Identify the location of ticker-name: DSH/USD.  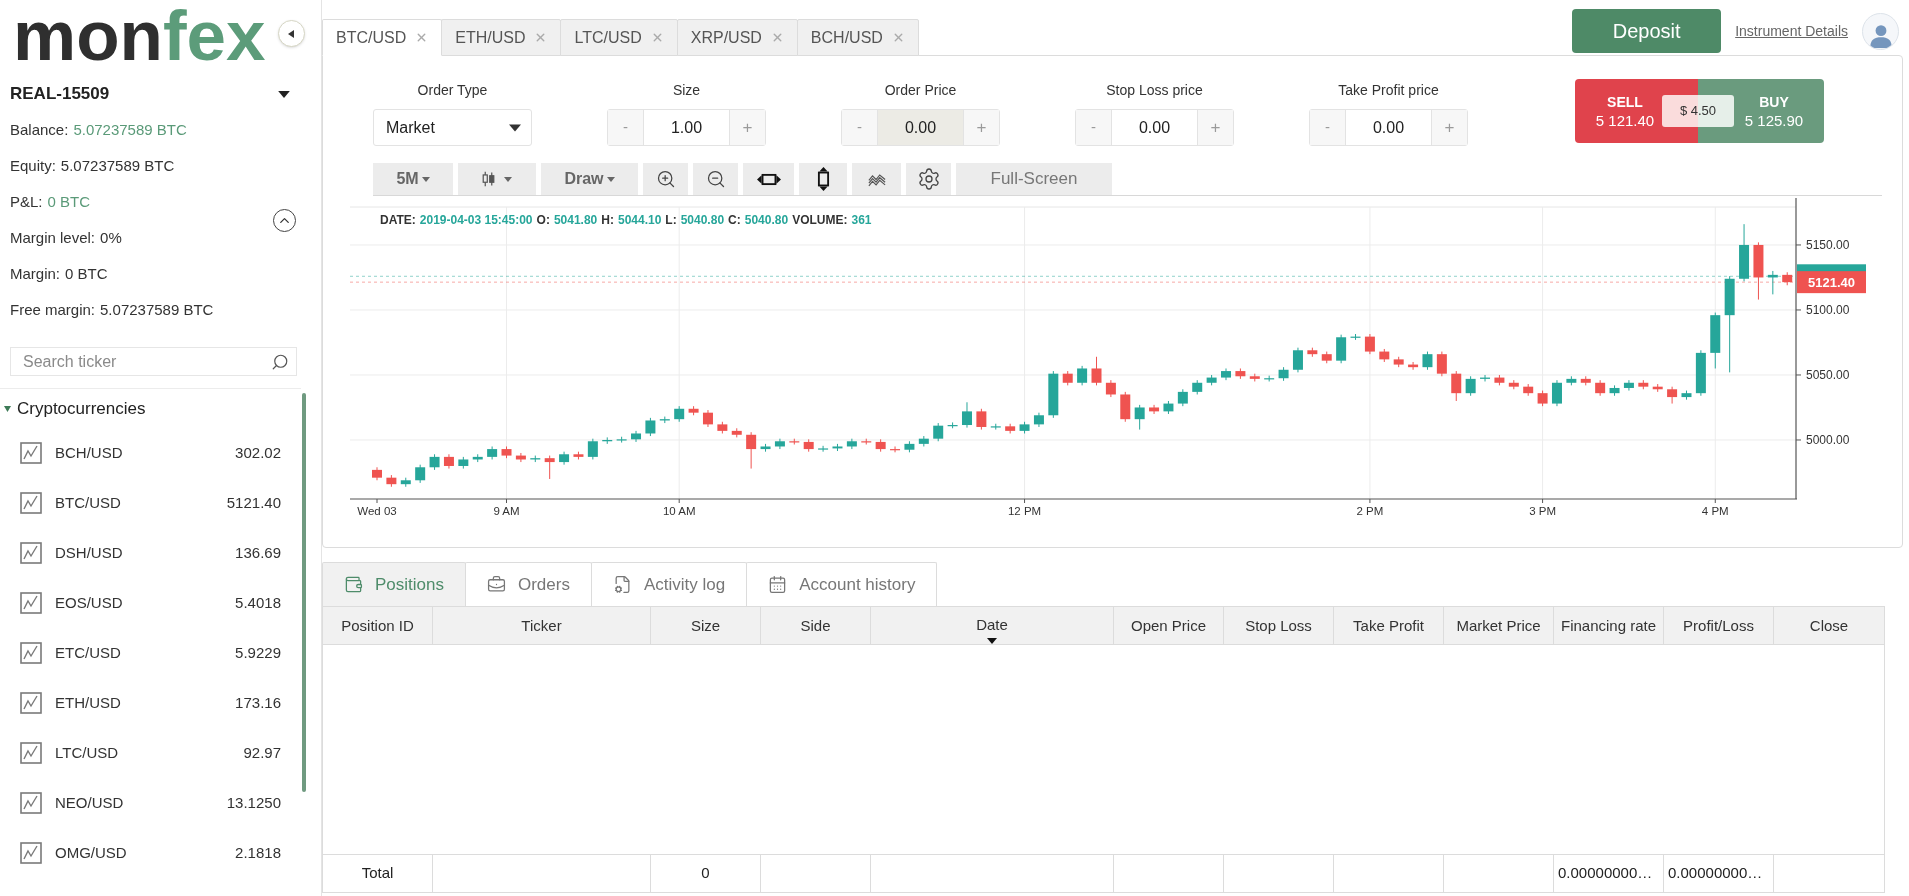
(89, 553).